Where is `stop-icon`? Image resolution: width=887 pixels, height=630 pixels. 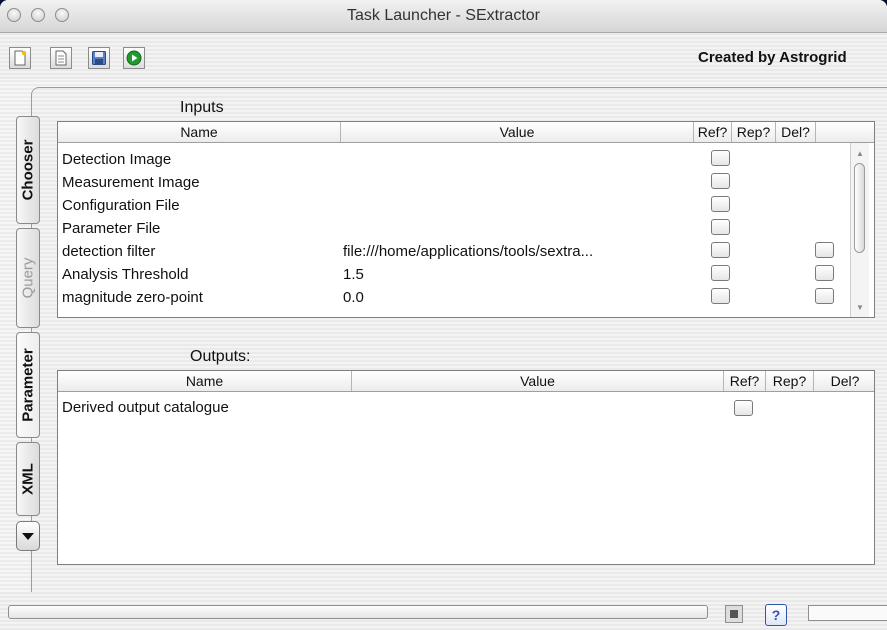 stop-icon is located at coordinates (734, 614).